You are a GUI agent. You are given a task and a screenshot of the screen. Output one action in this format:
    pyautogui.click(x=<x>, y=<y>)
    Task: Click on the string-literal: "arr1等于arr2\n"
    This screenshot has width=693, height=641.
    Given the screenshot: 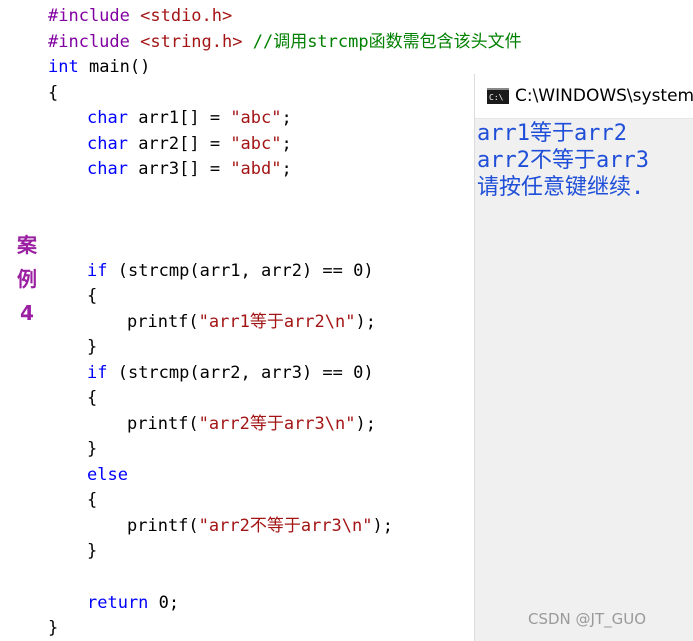 What is the action you would take?
    pyautogui.click(x=277, y=322)
    